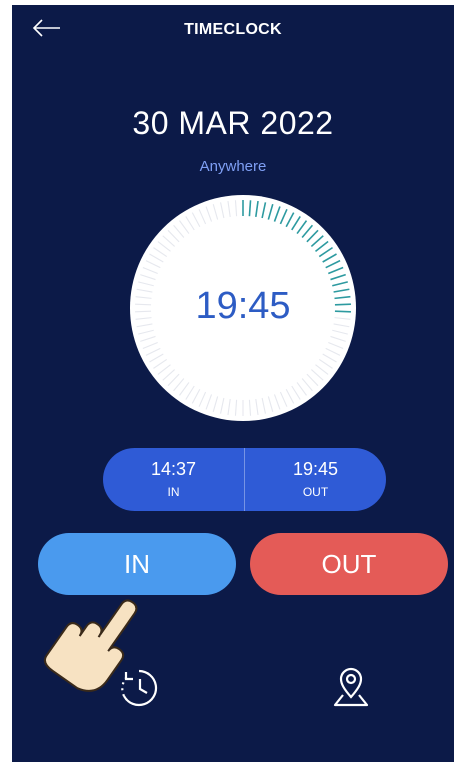 The image size is (465, 762). I want to click on map-pin-icon, so click(351, 687).